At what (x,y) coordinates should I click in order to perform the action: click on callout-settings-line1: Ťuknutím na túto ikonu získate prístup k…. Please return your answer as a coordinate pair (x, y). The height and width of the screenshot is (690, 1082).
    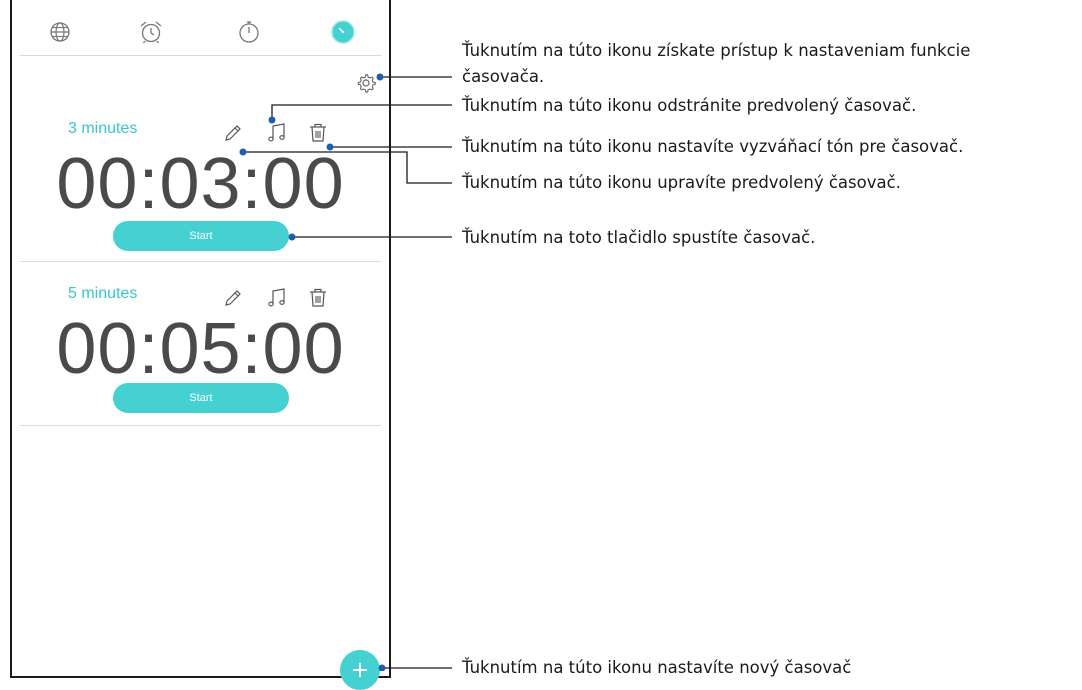
    Looking at the image, I should click on (716, 50).